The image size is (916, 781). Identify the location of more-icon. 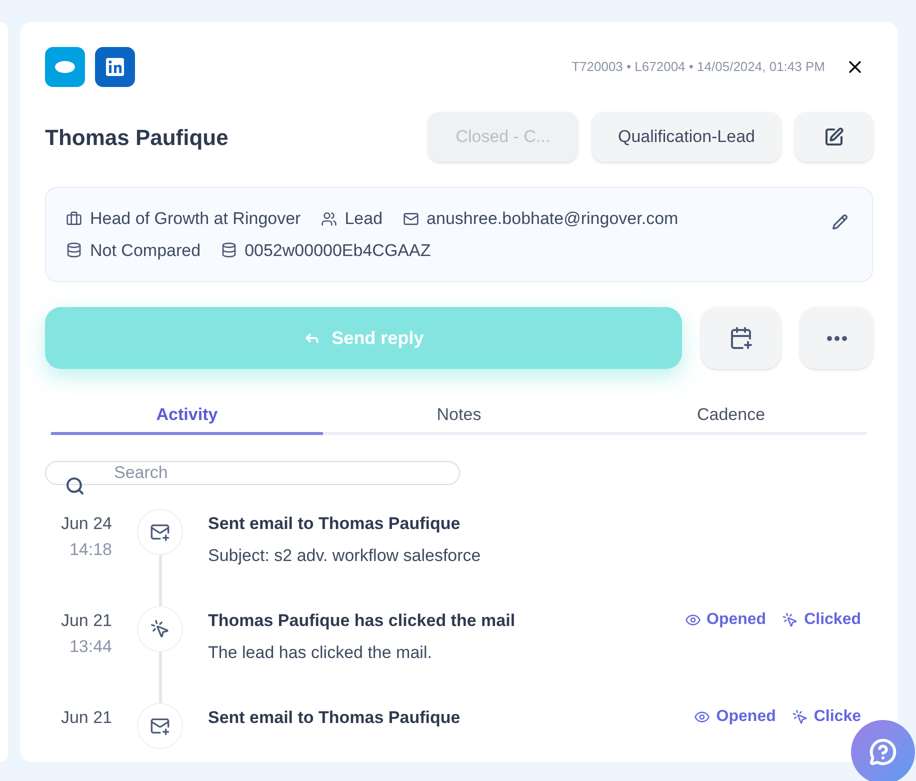
(836, 338).